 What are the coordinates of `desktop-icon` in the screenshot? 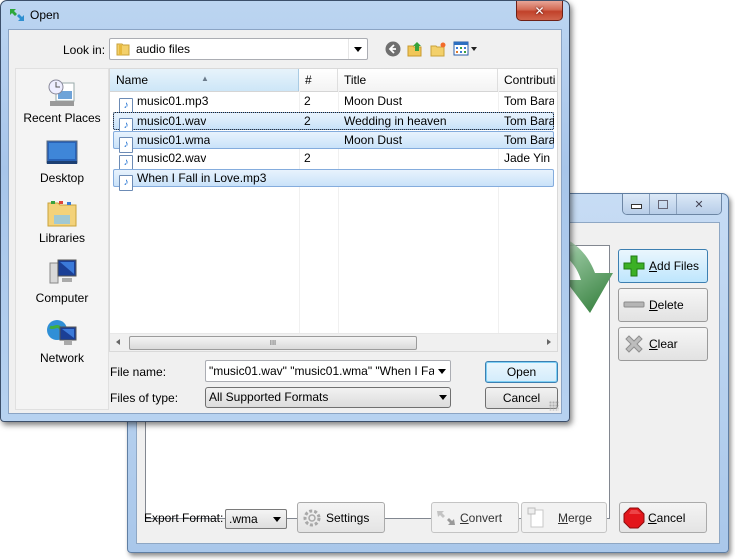 It's located at (62, 152).